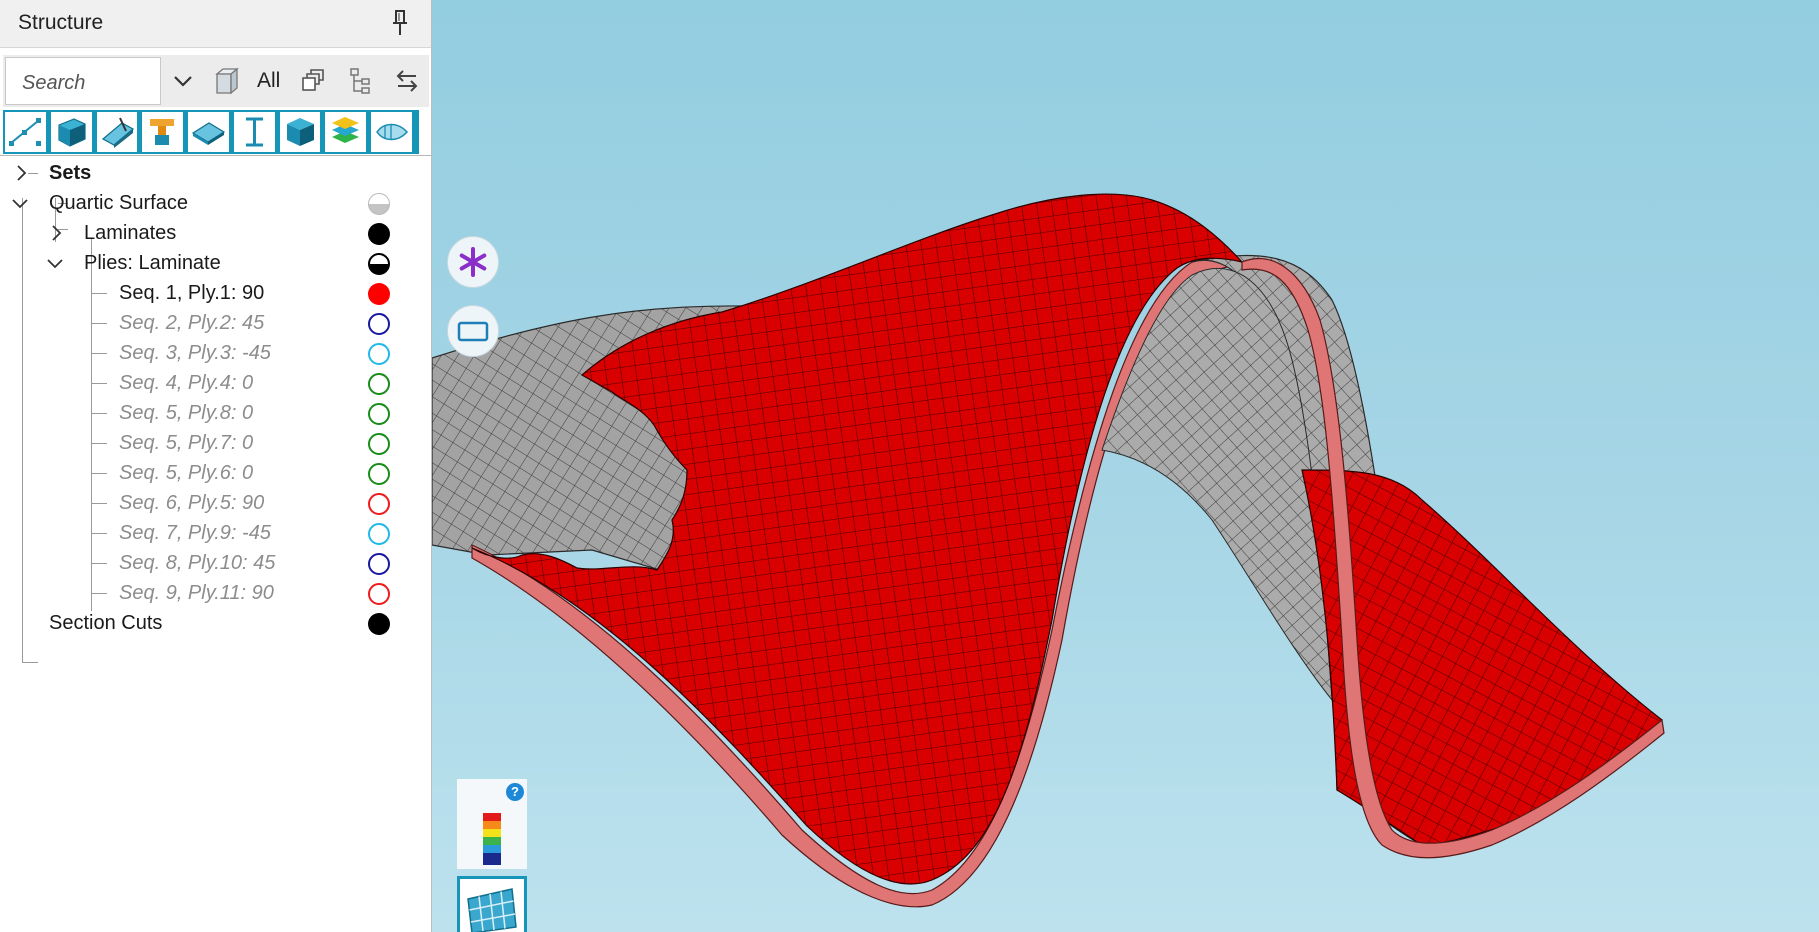 This screenshot has width=1819, height=932. Describe the element at coordinates (227, 81) in the screenshot. I see `filter-cube-icon` at that location.